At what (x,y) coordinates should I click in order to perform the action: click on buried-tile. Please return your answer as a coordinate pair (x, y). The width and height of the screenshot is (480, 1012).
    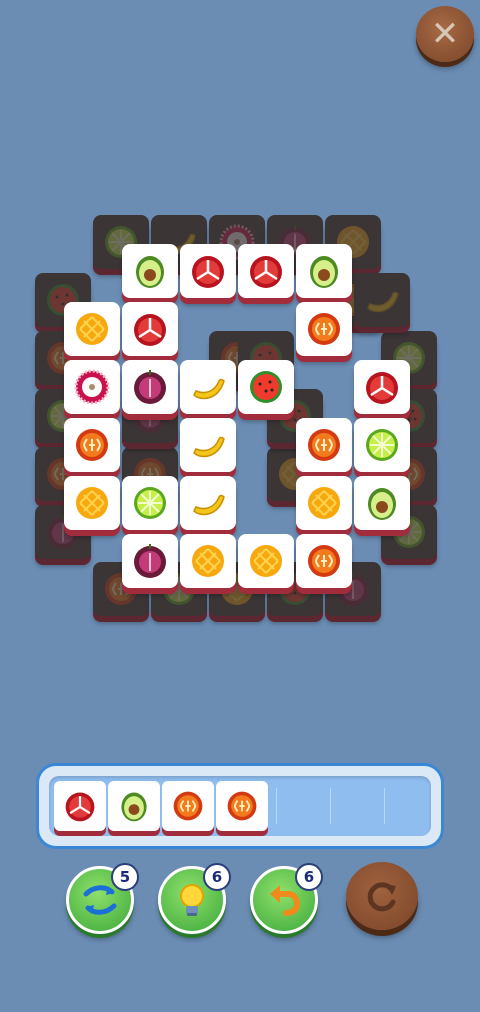
    Looking at the image, I should click on (382, 300).